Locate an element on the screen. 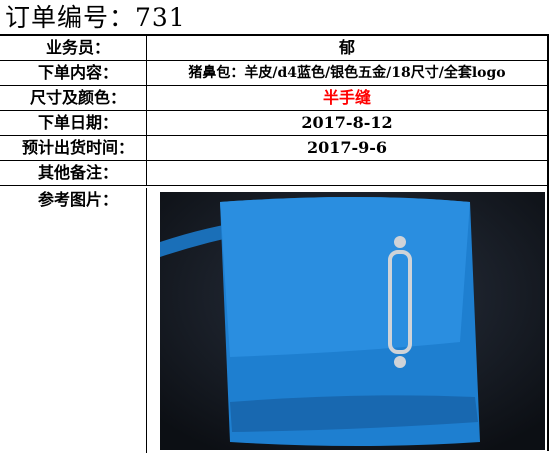 The height and width of the screenshot is (454, 550). label: 下单日期： is located at coordinates (73, 123).